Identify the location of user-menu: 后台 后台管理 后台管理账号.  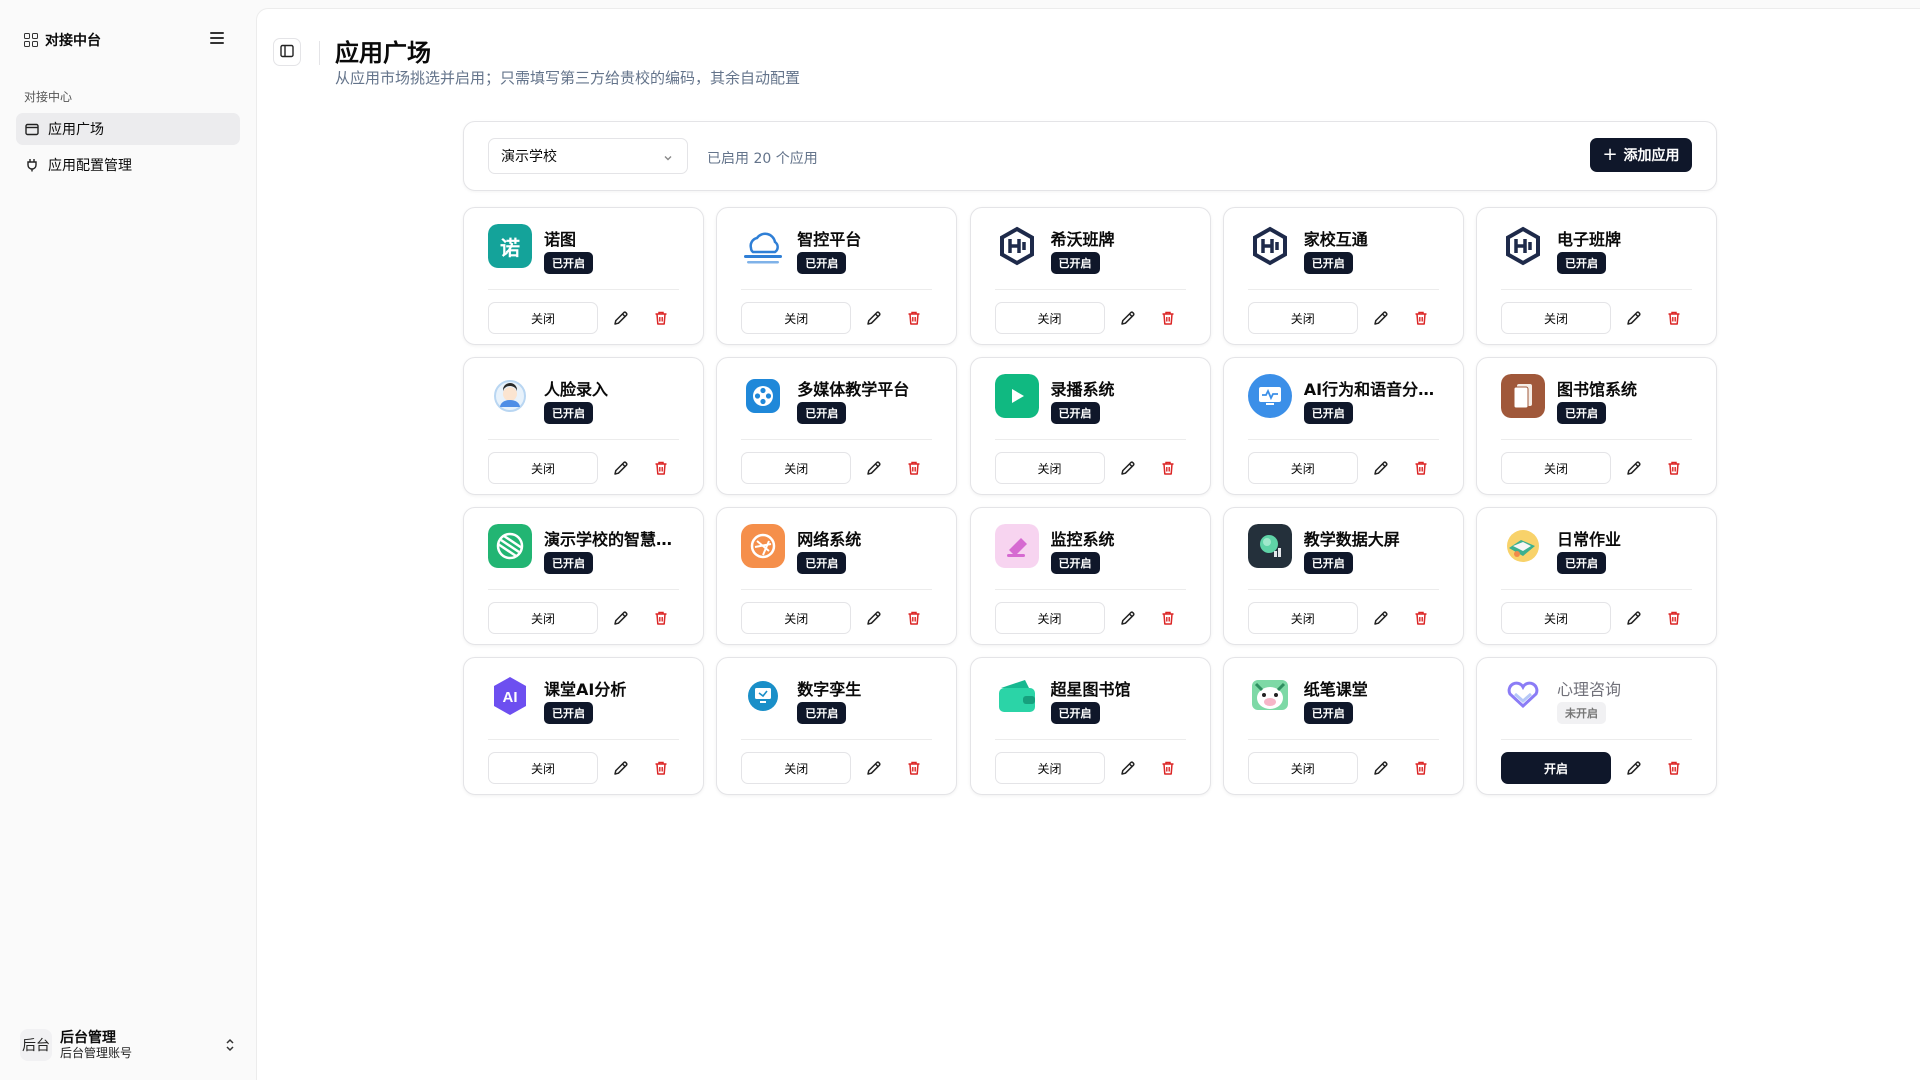
(128, 1045).